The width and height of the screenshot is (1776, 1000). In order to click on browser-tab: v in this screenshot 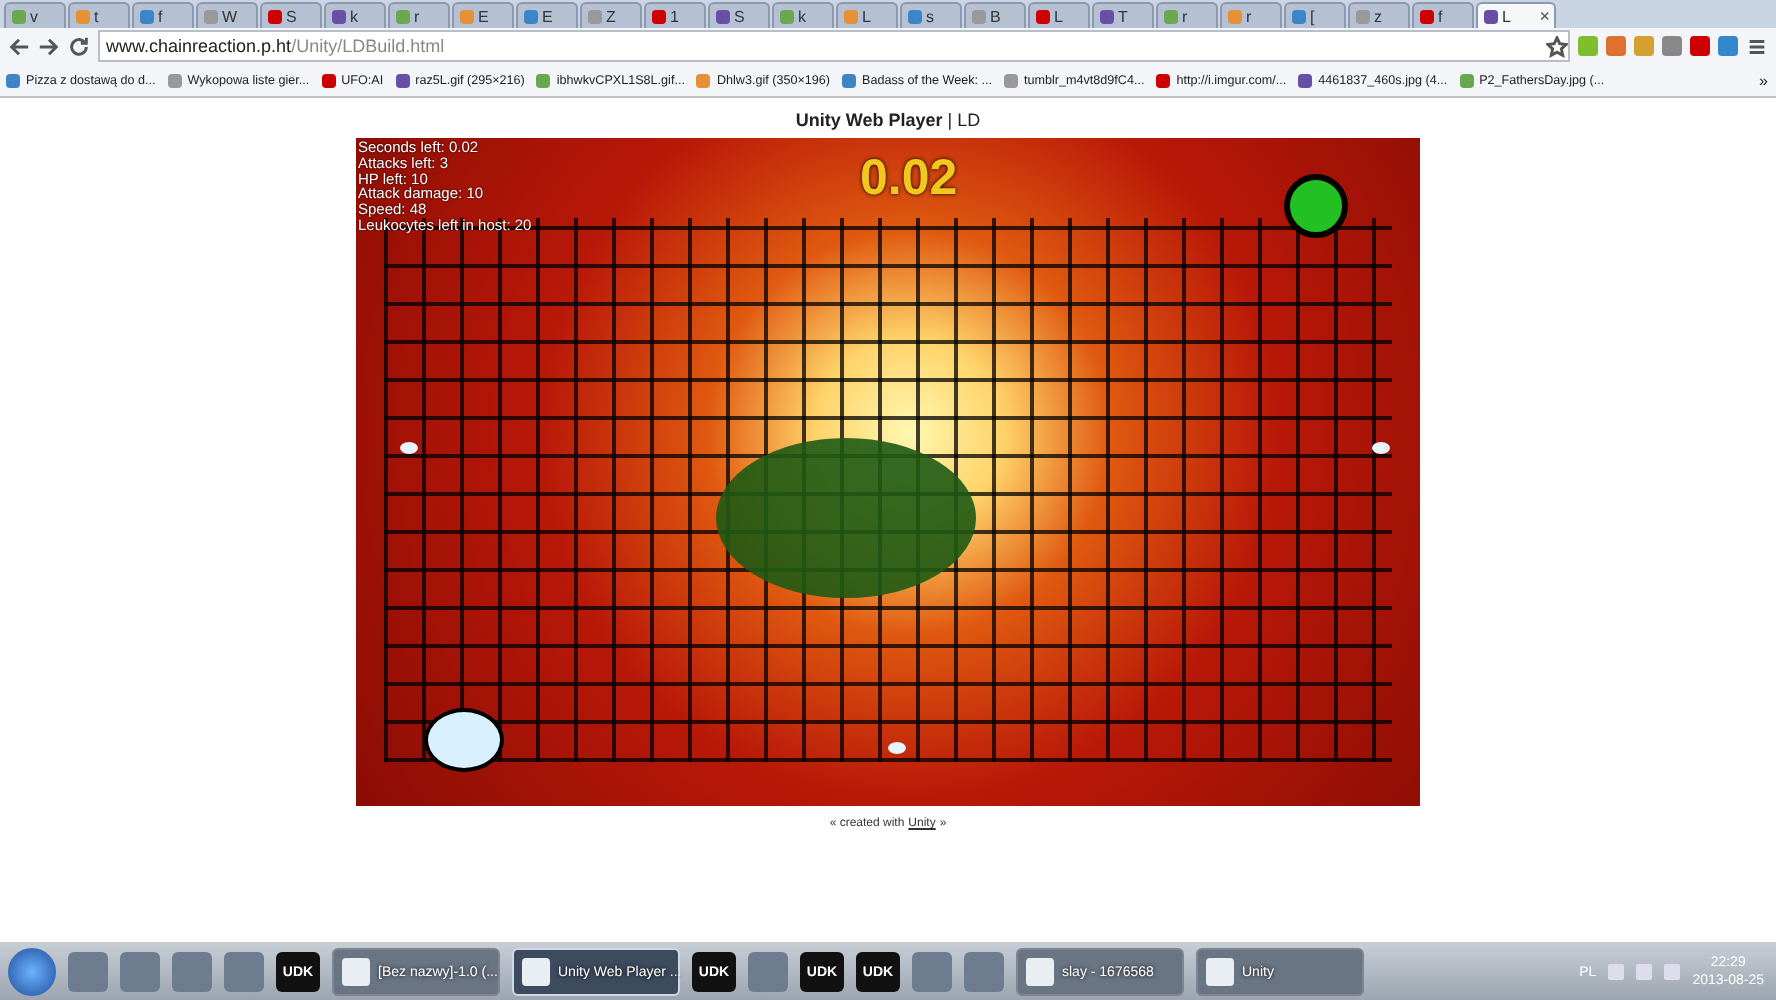, I will do `click(35, 15)`.